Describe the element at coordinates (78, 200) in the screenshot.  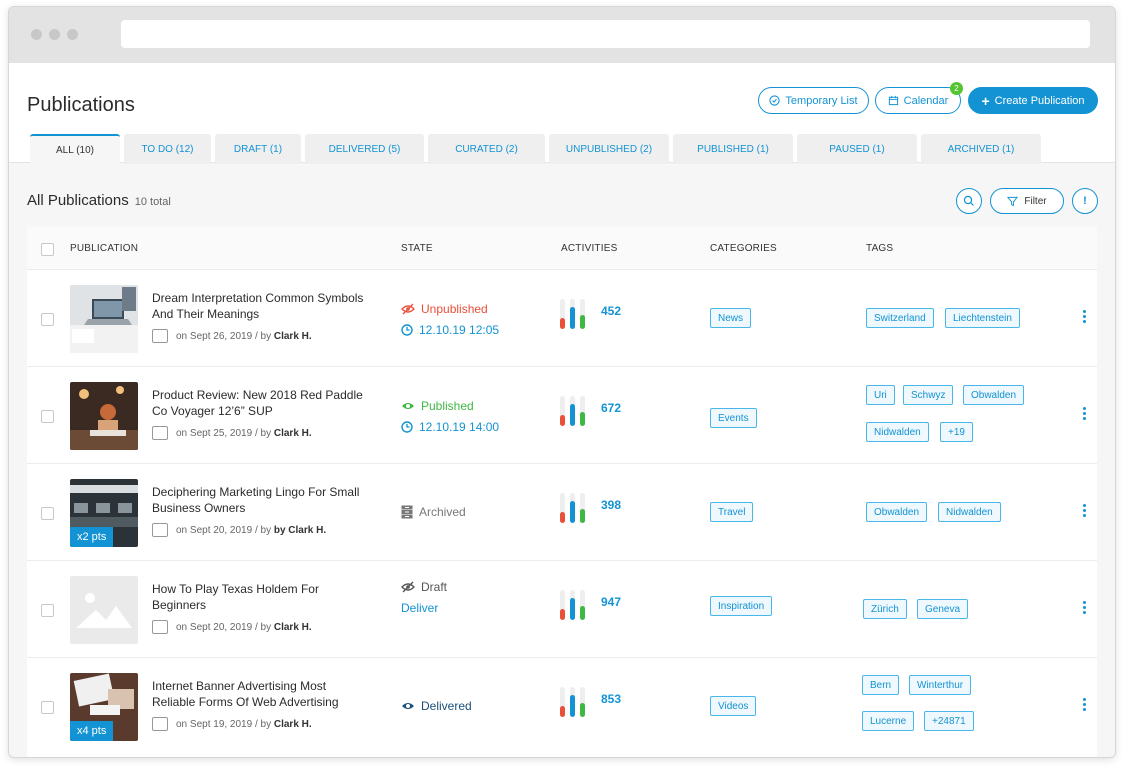
I see `section-title: All Publications` at that location.